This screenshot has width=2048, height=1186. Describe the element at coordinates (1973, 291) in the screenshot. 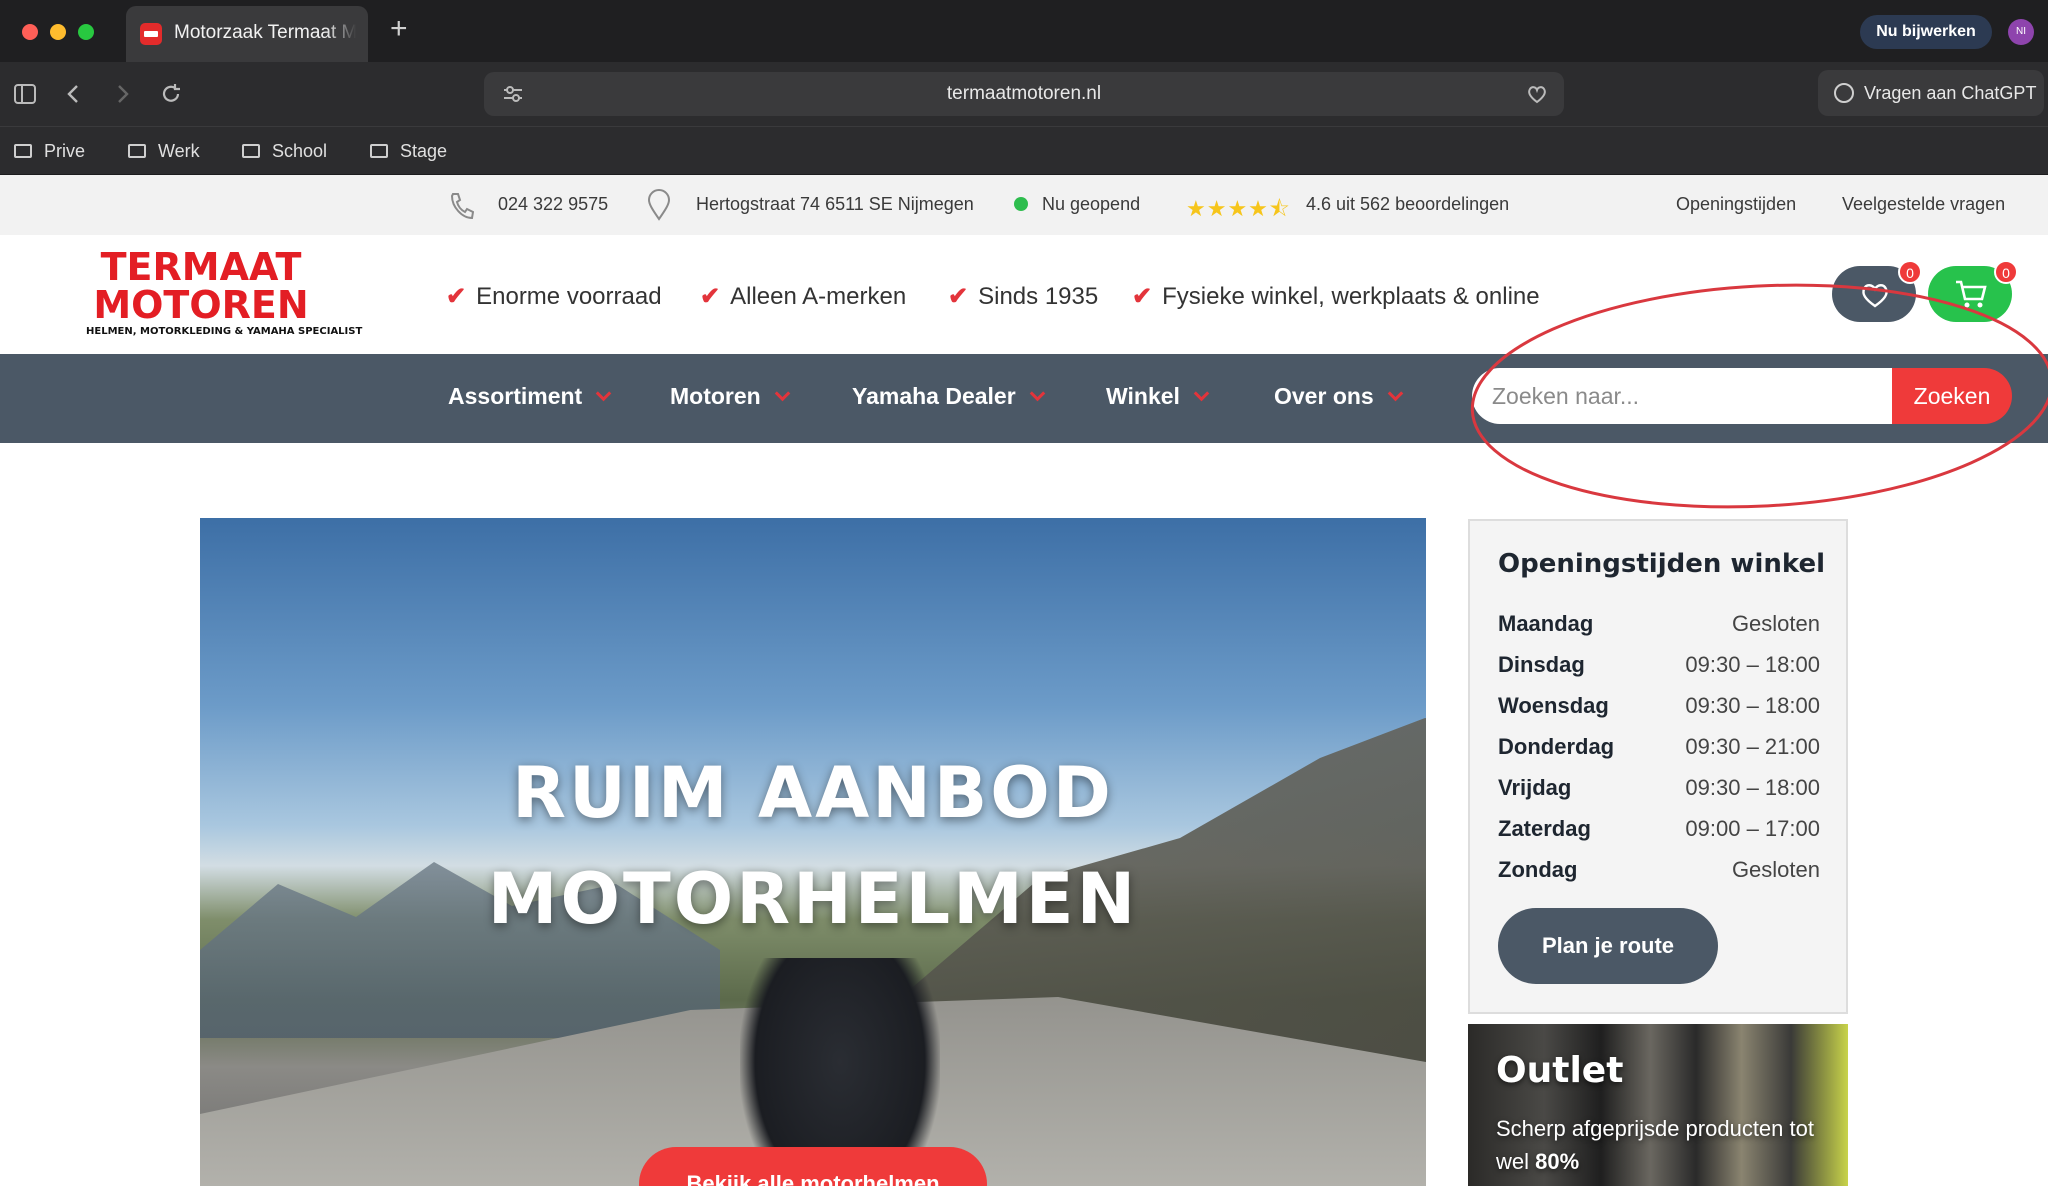

I see `cart-button: 0` at that location.